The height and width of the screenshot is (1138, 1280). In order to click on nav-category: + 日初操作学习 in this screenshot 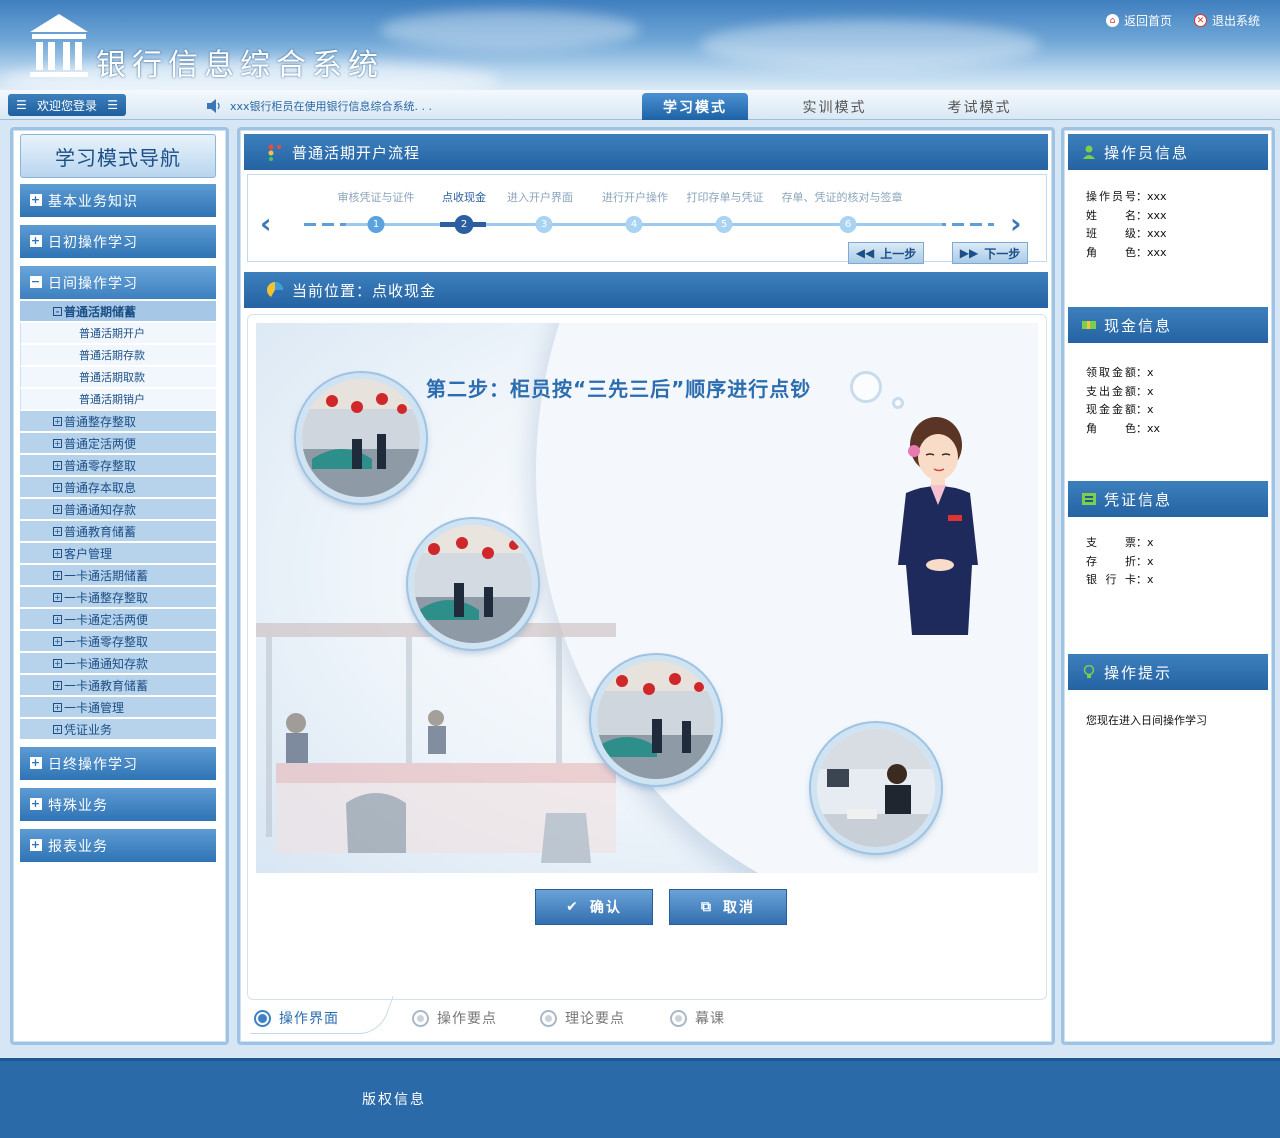, I will do `click(118, 241)`.